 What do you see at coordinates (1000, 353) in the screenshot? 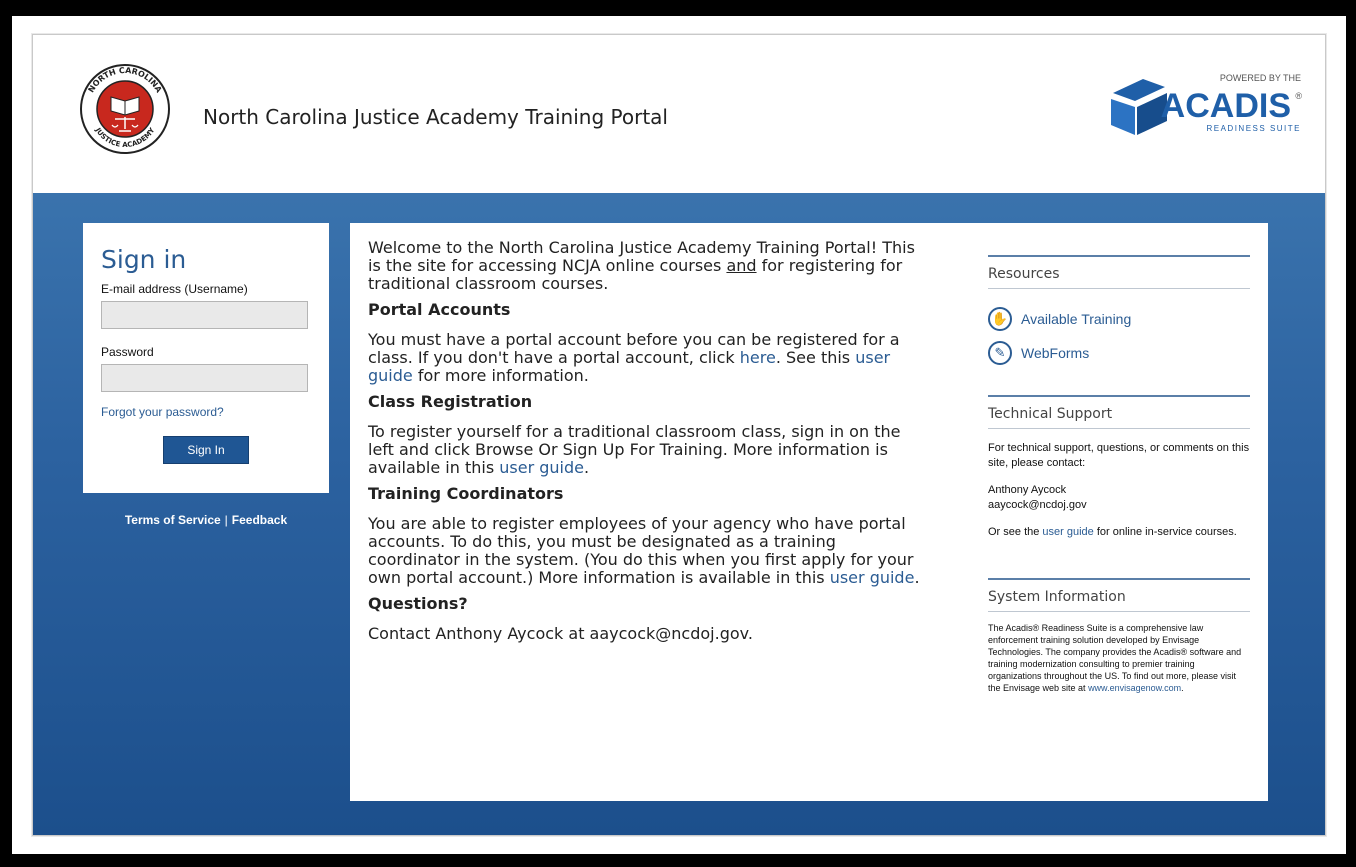
I see `webforms-icon: ✎` at bounding box center [1000, 353].